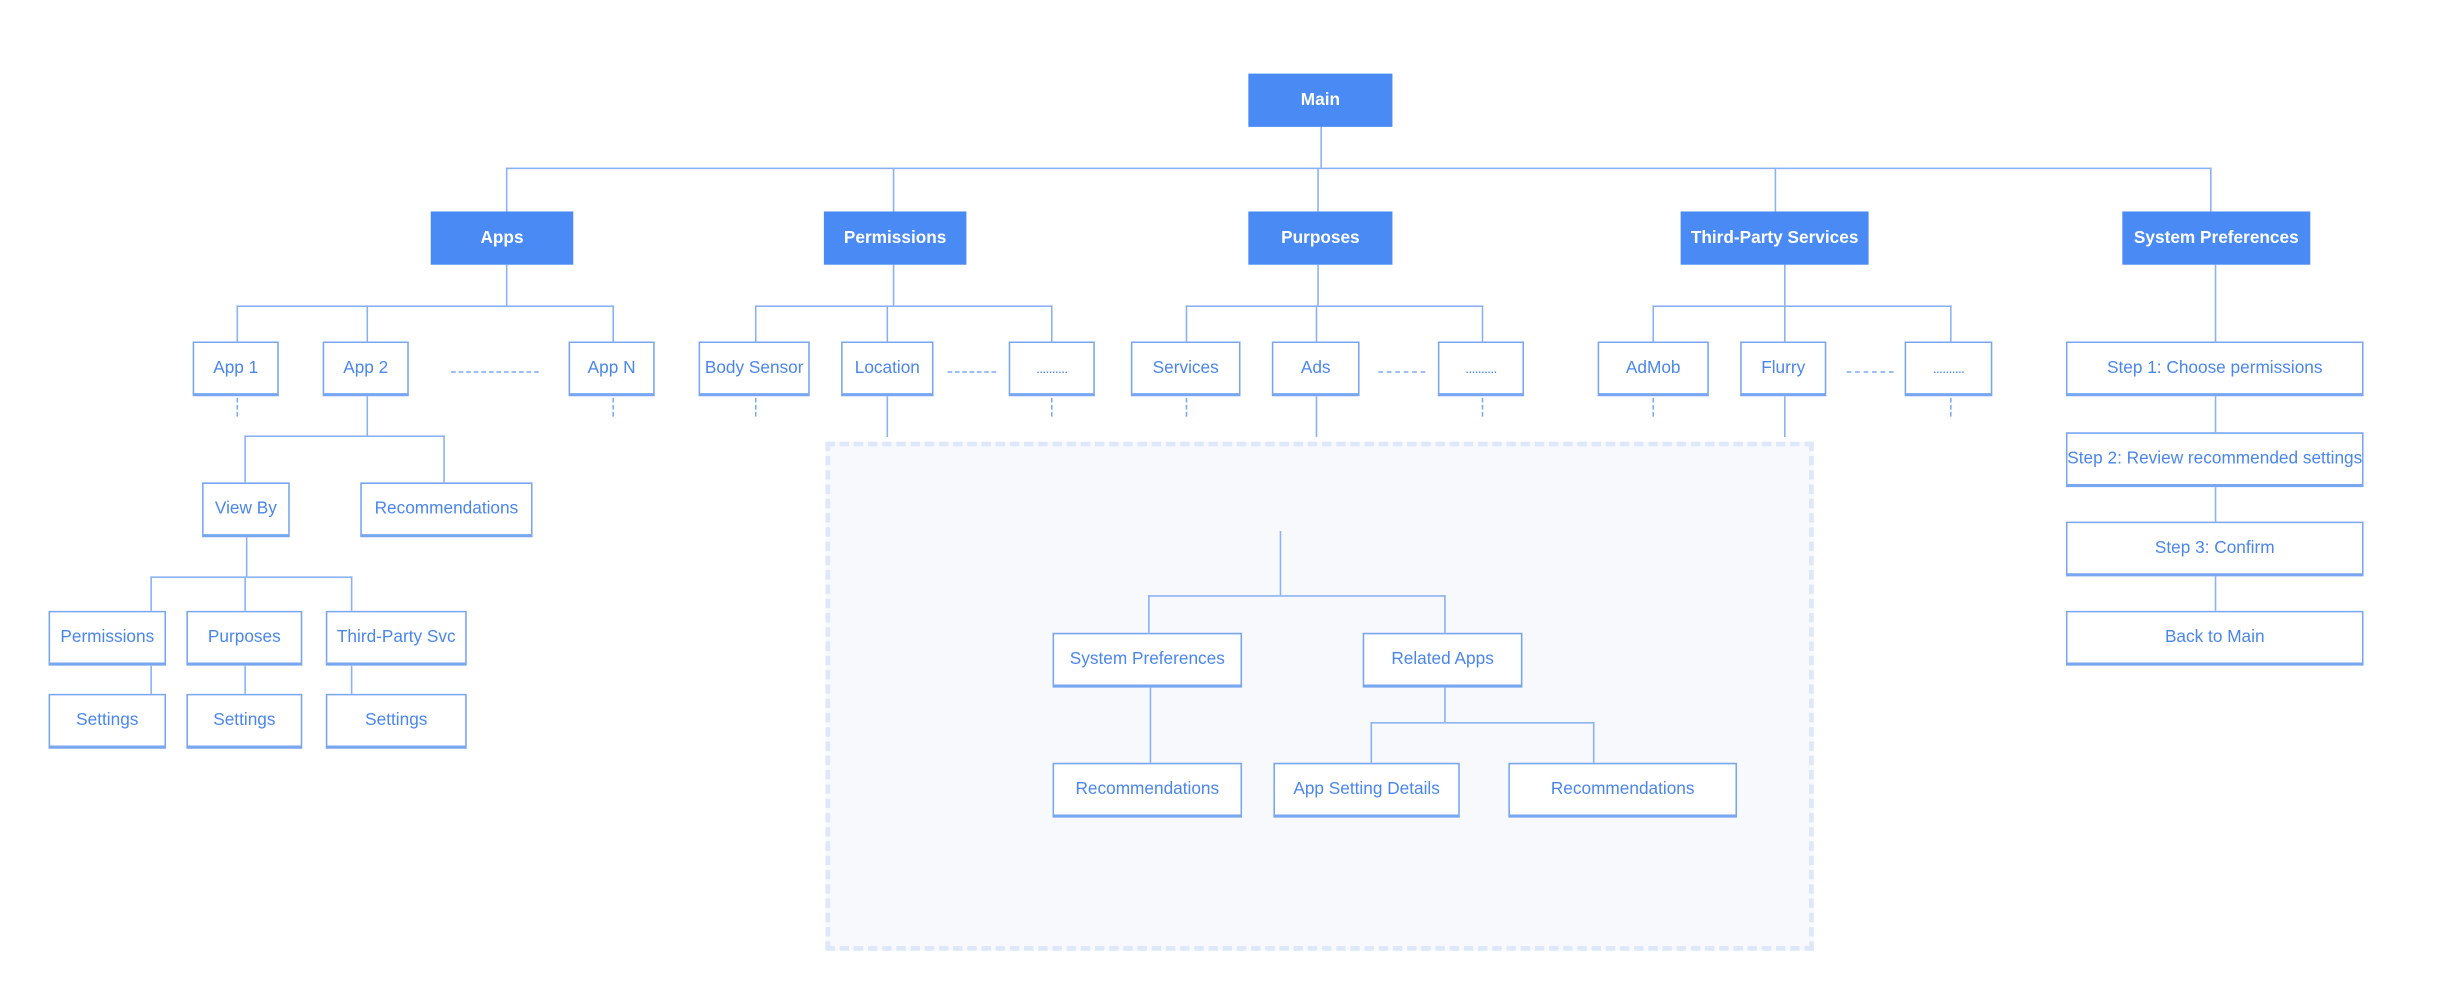 This screenshot has width=2456, height=1006. Describe the element at coordinates (754, 369) in the screenshot. I see `node-body-sensor: Body Sensor` at that location.